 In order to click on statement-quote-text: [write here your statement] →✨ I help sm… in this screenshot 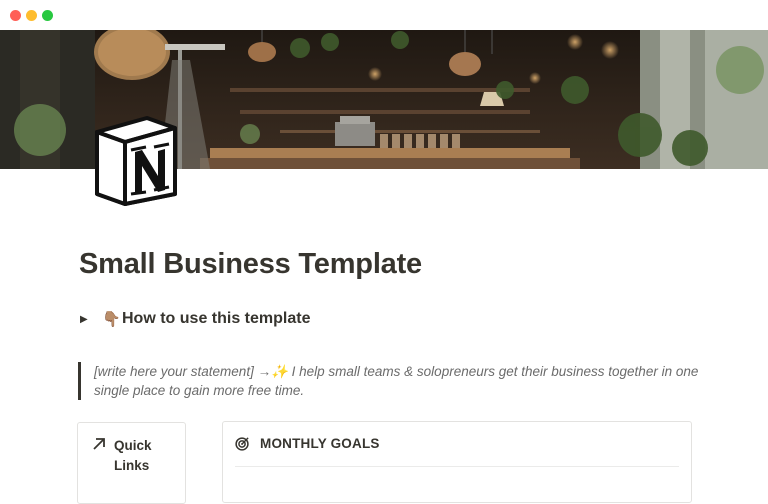, I will do `click(396, 381)`.